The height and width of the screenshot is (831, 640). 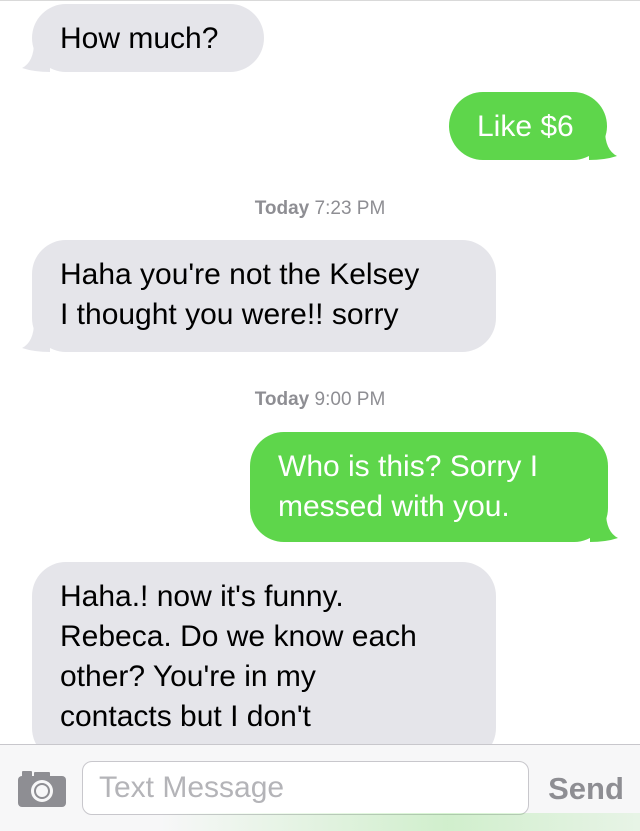 I want to click on timestamp-time: 7:23 PM, so click(x=350, y=208).